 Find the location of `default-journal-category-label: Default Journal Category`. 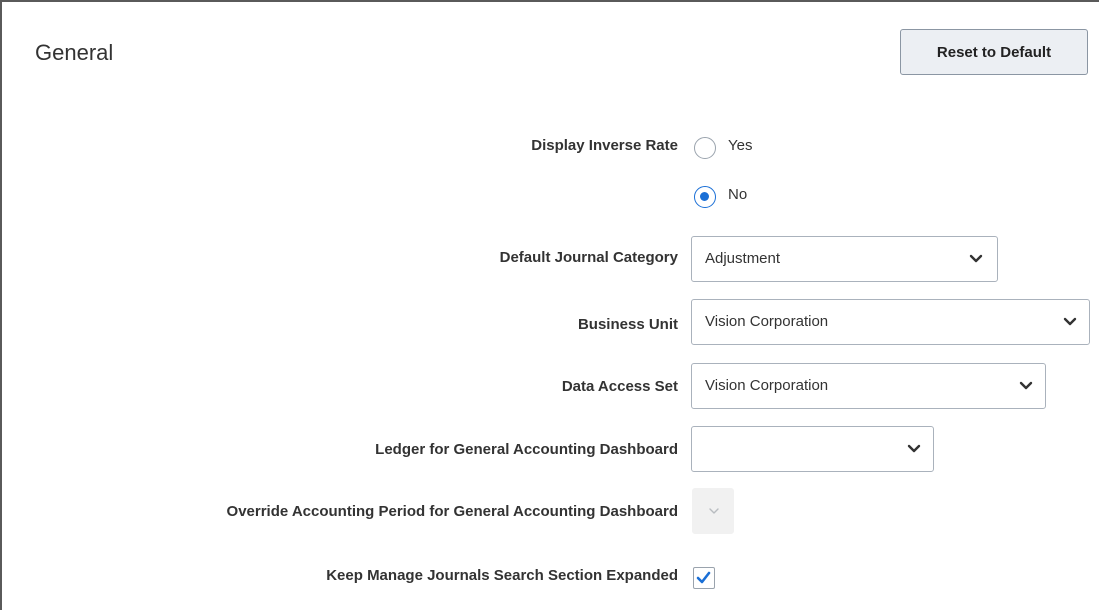

default-journal-category-label: Default Journal Category is located at coordinates (588, 257).